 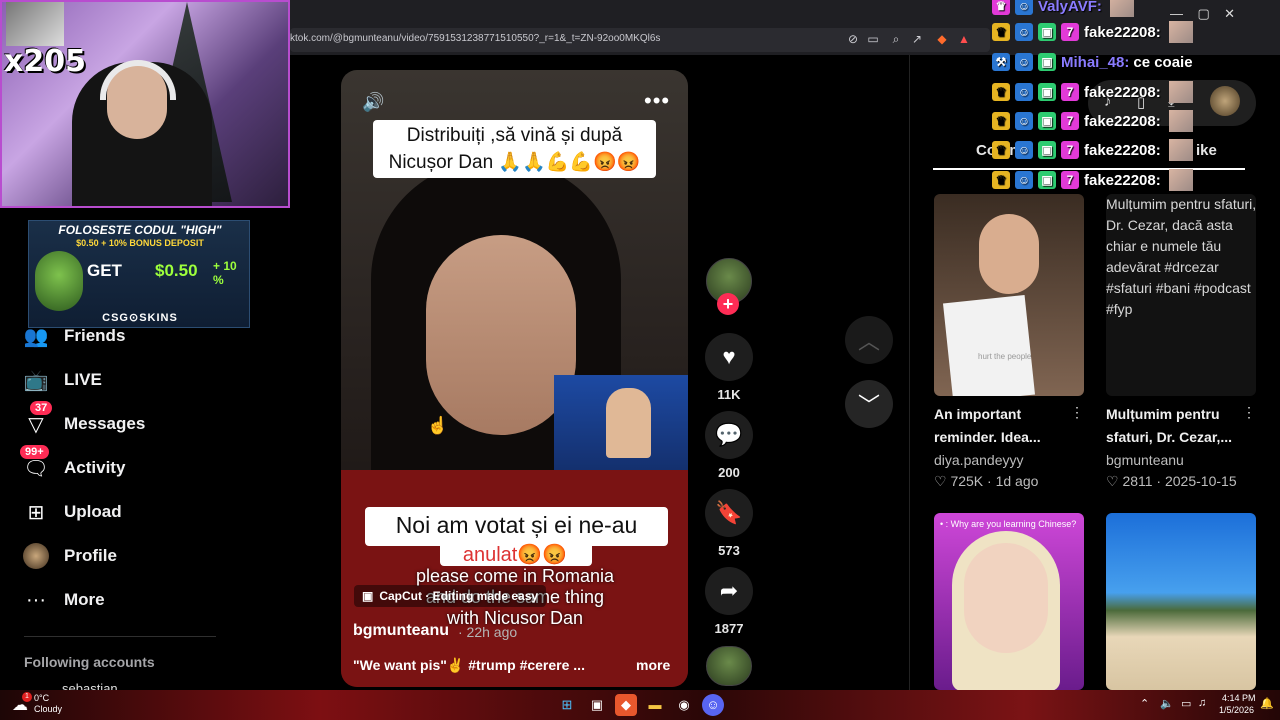 I want to click on sidebar-item-more: ··· More, so click(x=63, y=600).